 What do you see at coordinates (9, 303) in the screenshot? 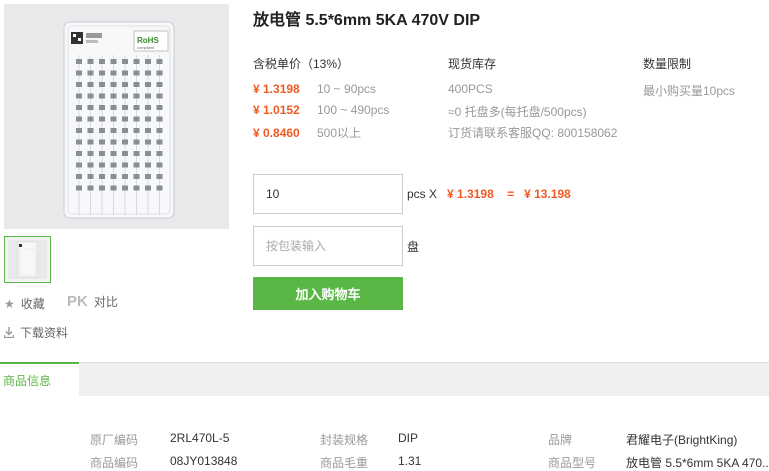
I see `star-icon: ★` at bounding box center [9, 303].